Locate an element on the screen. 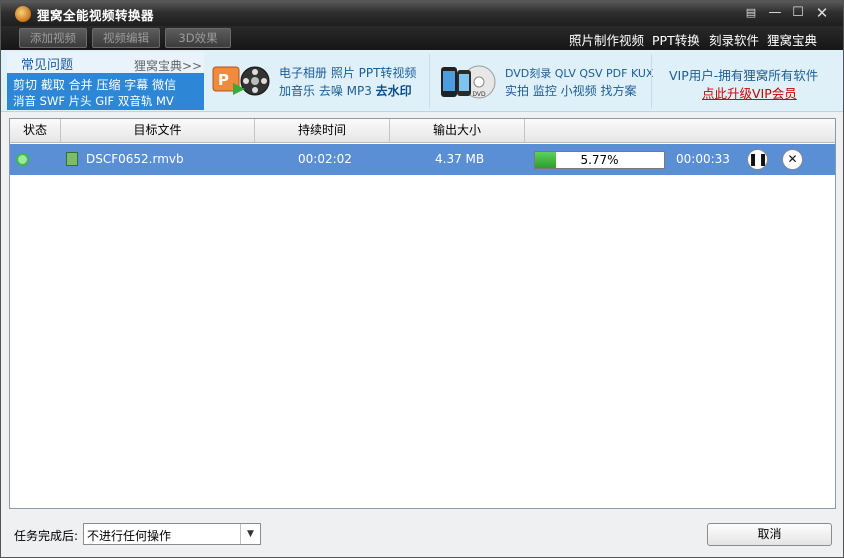 The height and width of the screenshot is (558, 844). duration-value: 00:02:02 is located at coordinates (325, 159).